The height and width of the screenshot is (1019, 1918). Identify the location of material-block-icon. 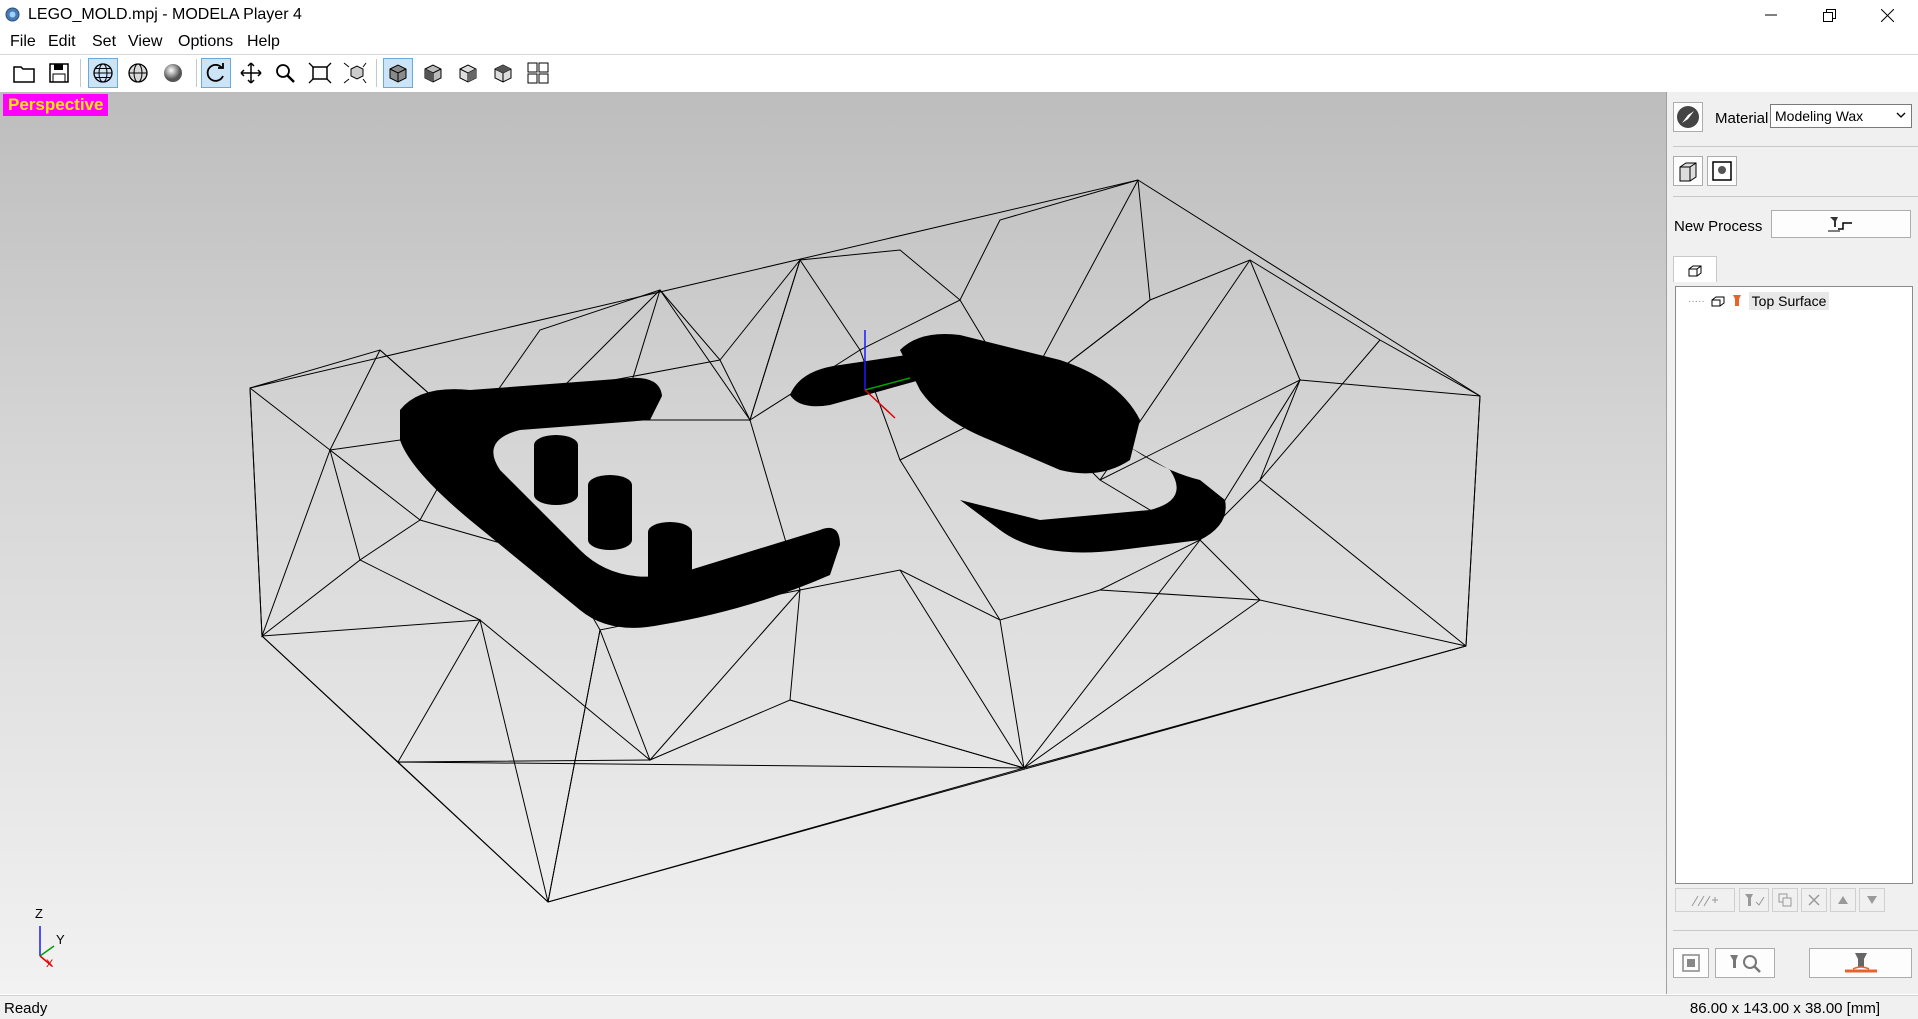
(1722, 171).